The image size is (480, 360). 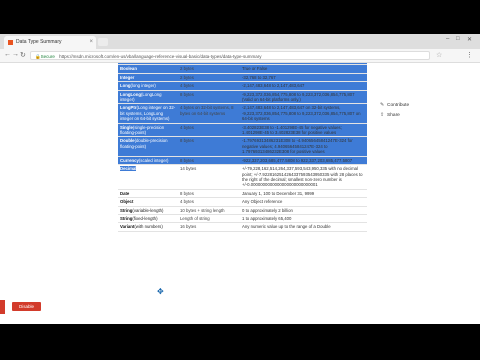 I want to click on minimize-icon: –, so click(x=447, y=39).